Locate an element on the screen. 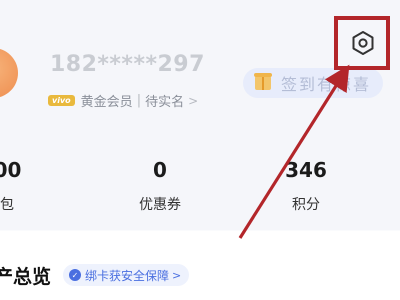  asset-overview-header: 产总览 ✓ 绑卡获安全保障 > is located at coordinates (200, 275).